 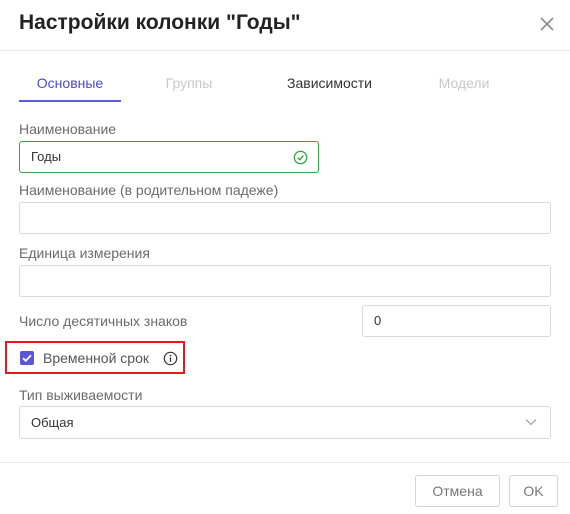 I want to click on checkmark-icon, so click(x=27, y=358).